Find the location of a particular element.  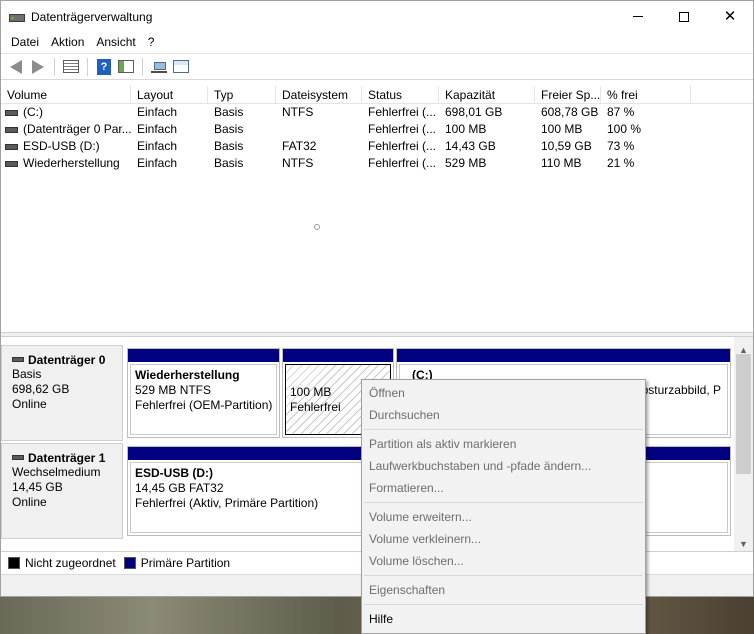

primary-partition-bar is located at coordinates (338, 355).